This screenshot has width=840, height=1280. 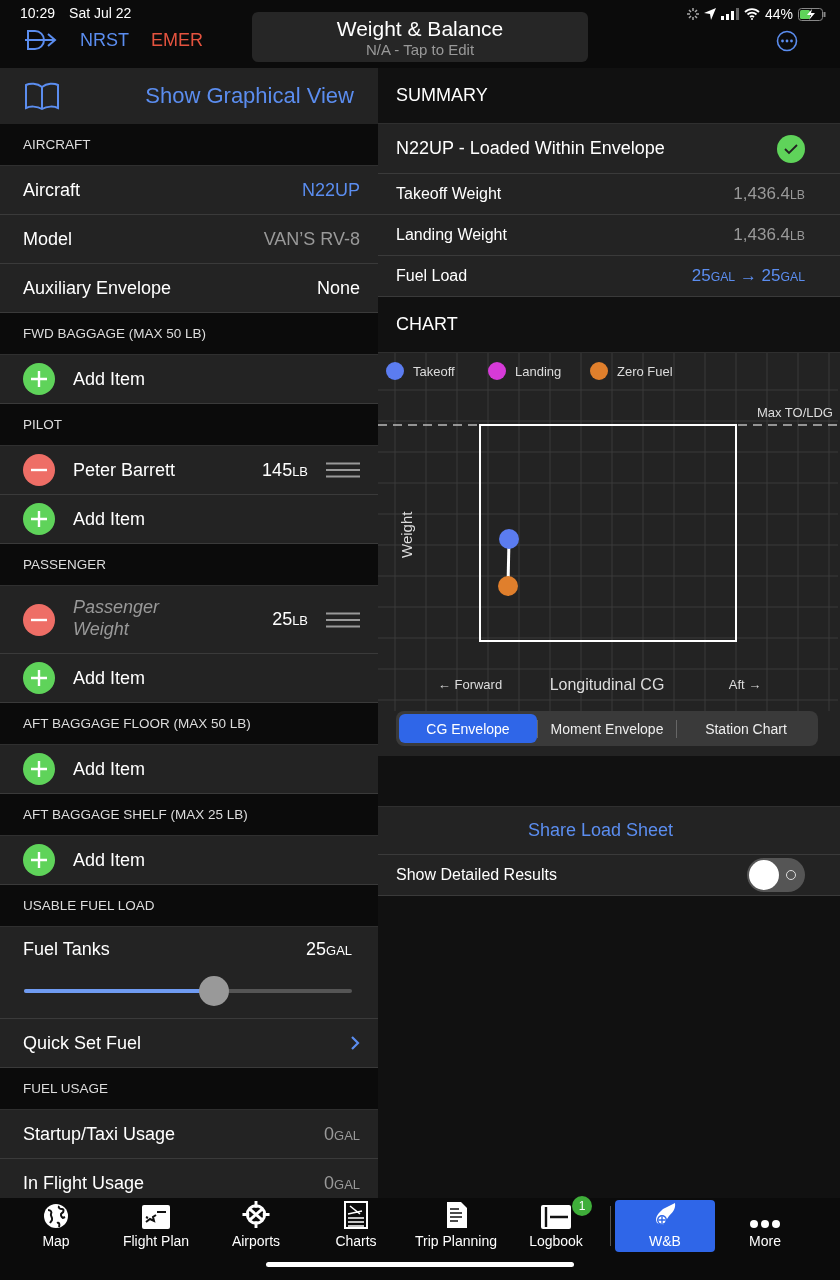 What do you see at coordinates (52, 190) in the screenshot?
I see `row-label: Aircraft` at bounding box center [52, 190].